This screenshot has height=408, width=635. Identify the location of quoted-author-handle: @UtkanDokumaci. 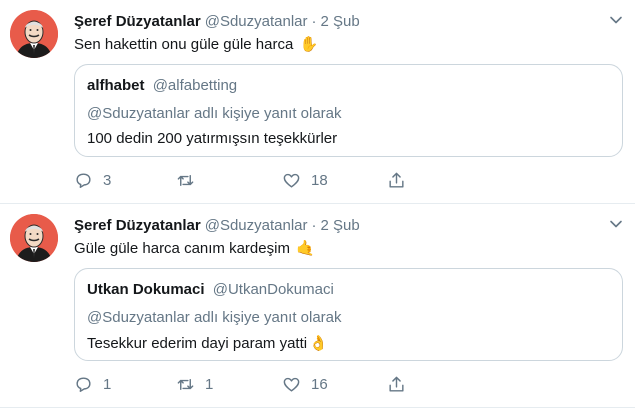
(273, 289).